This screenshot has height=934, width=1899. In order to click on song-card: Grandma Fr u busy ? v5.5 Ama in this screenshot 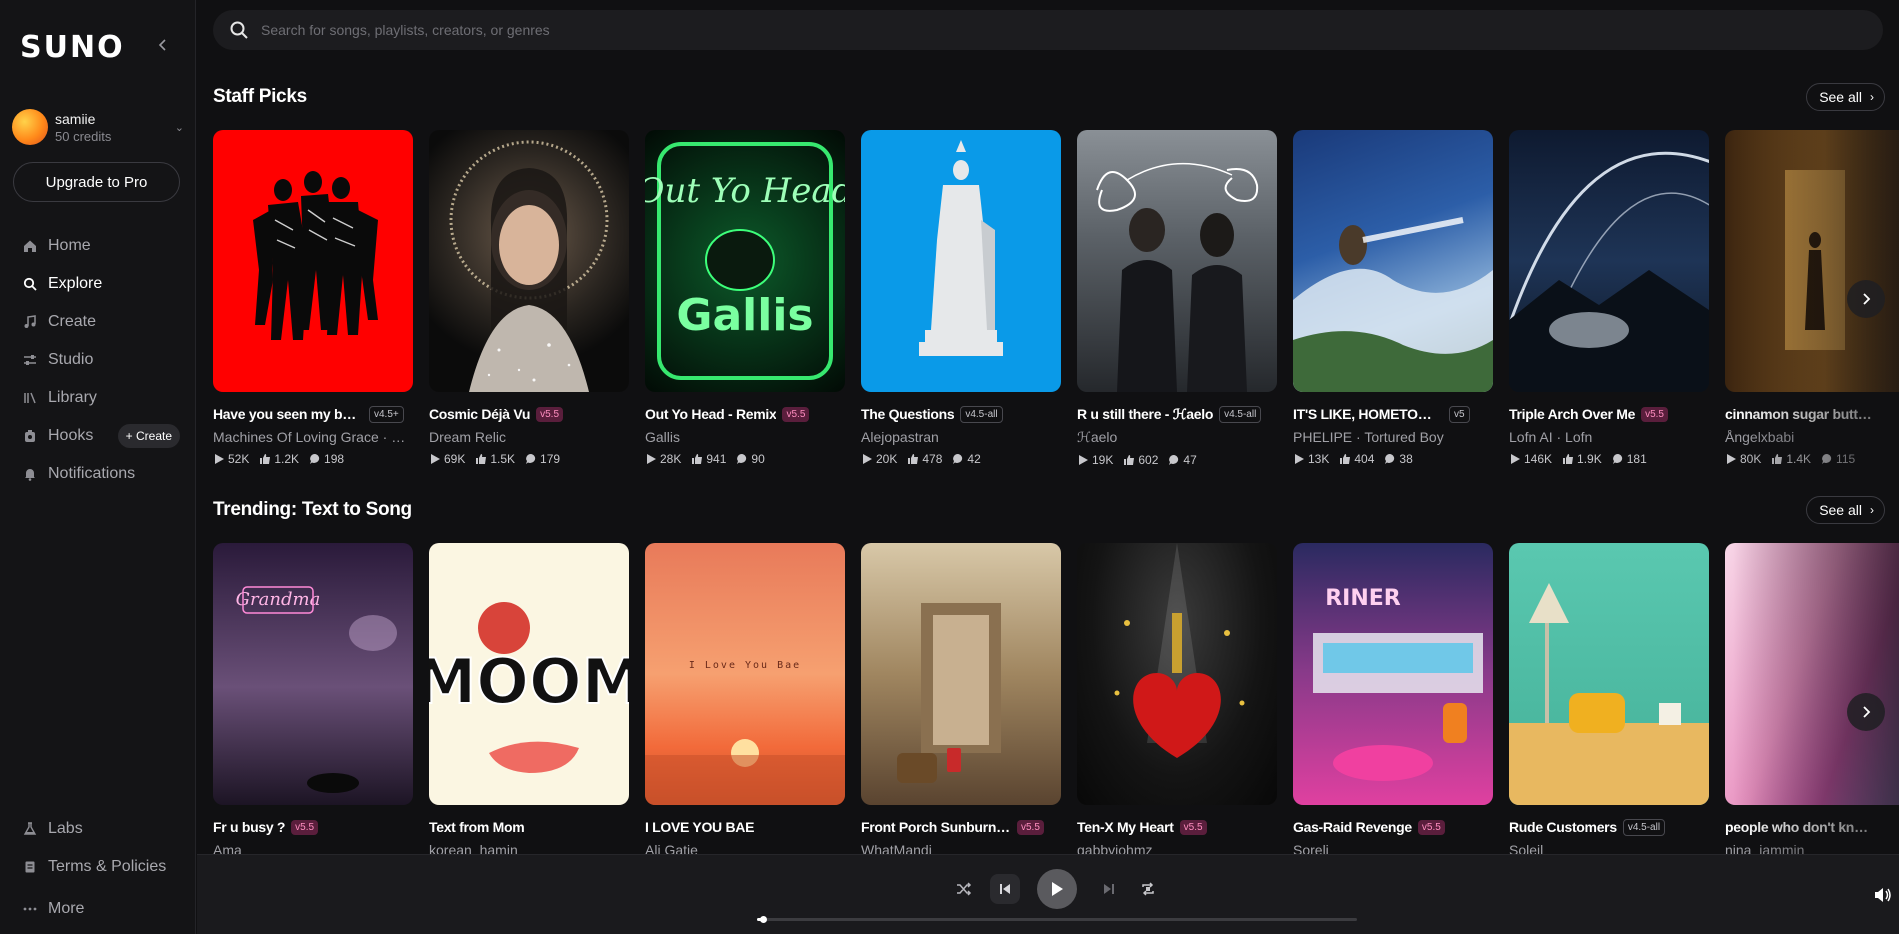, I will do `click(313, 698)`.